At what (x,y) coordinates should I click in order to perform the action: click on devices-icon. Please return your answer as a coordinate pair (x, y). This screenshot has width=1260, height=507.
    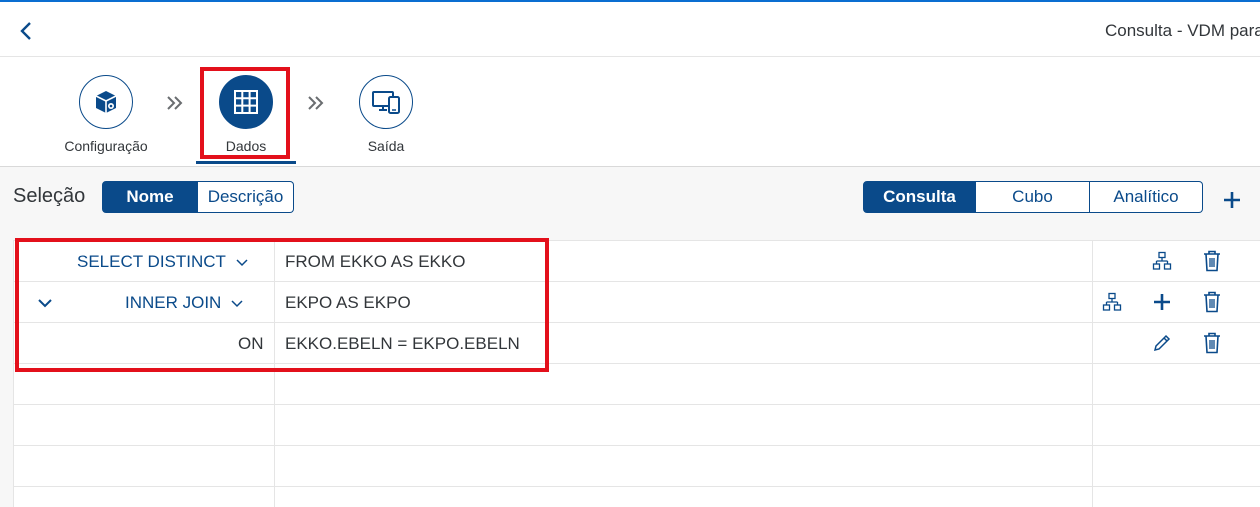
    Looking at the image, I should click on (386, 102).